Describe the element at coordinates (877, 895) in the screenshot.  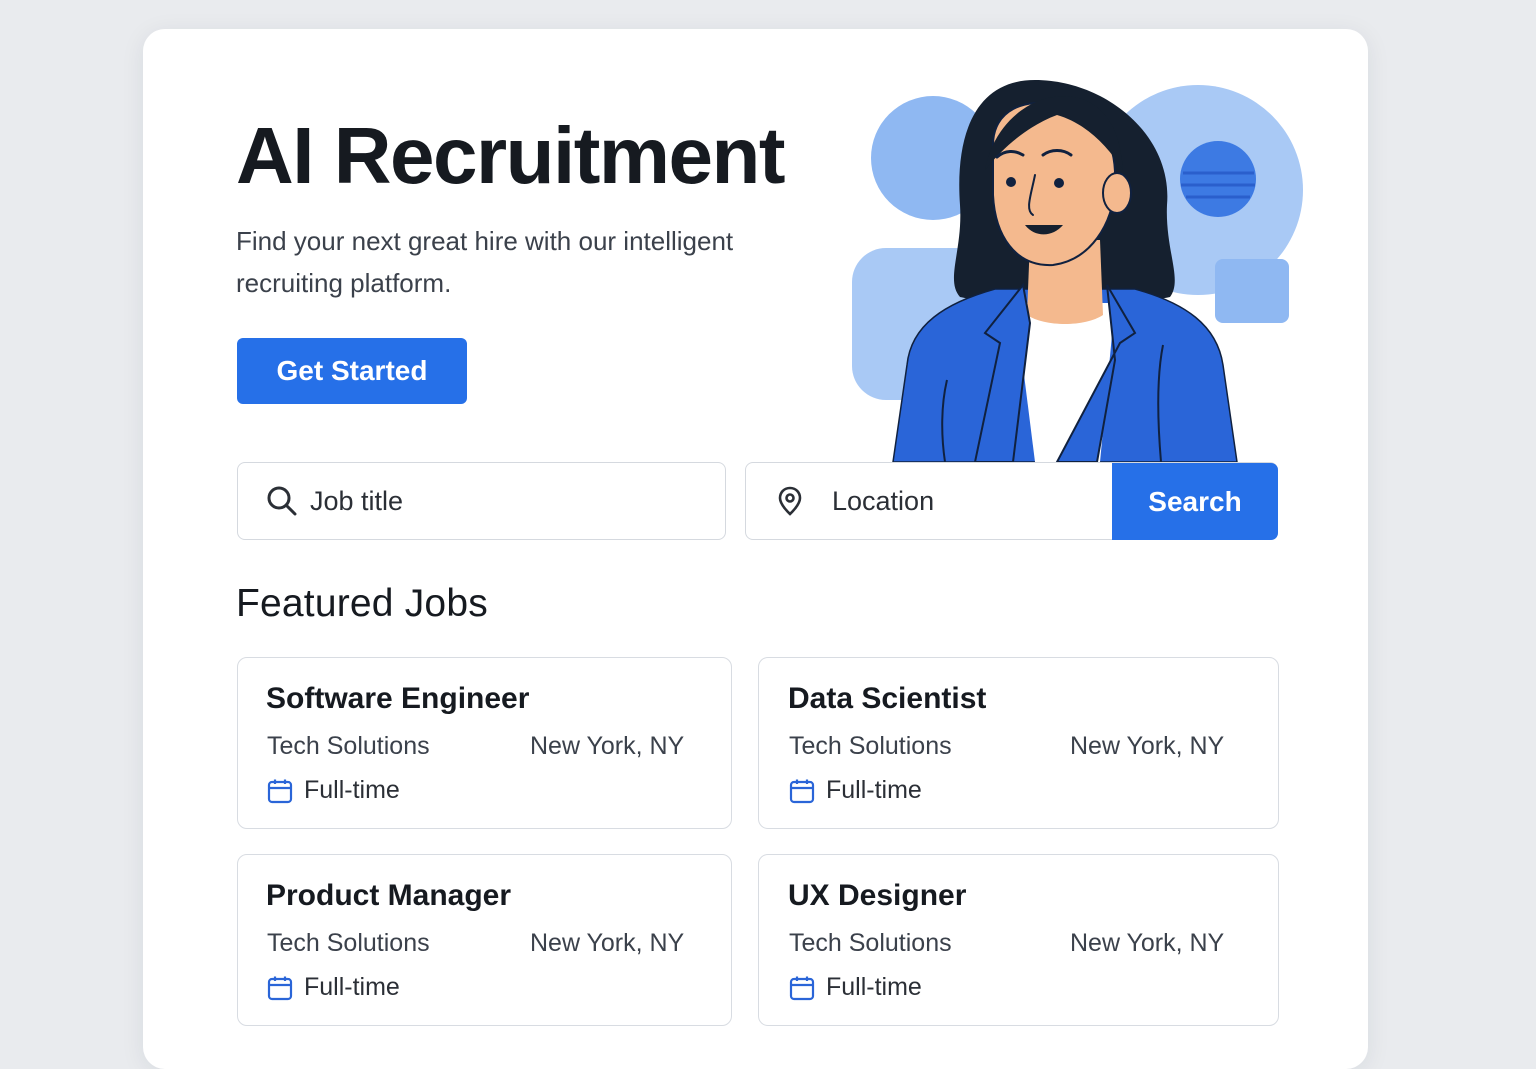
I see `job-title: UX Designer` at that location.